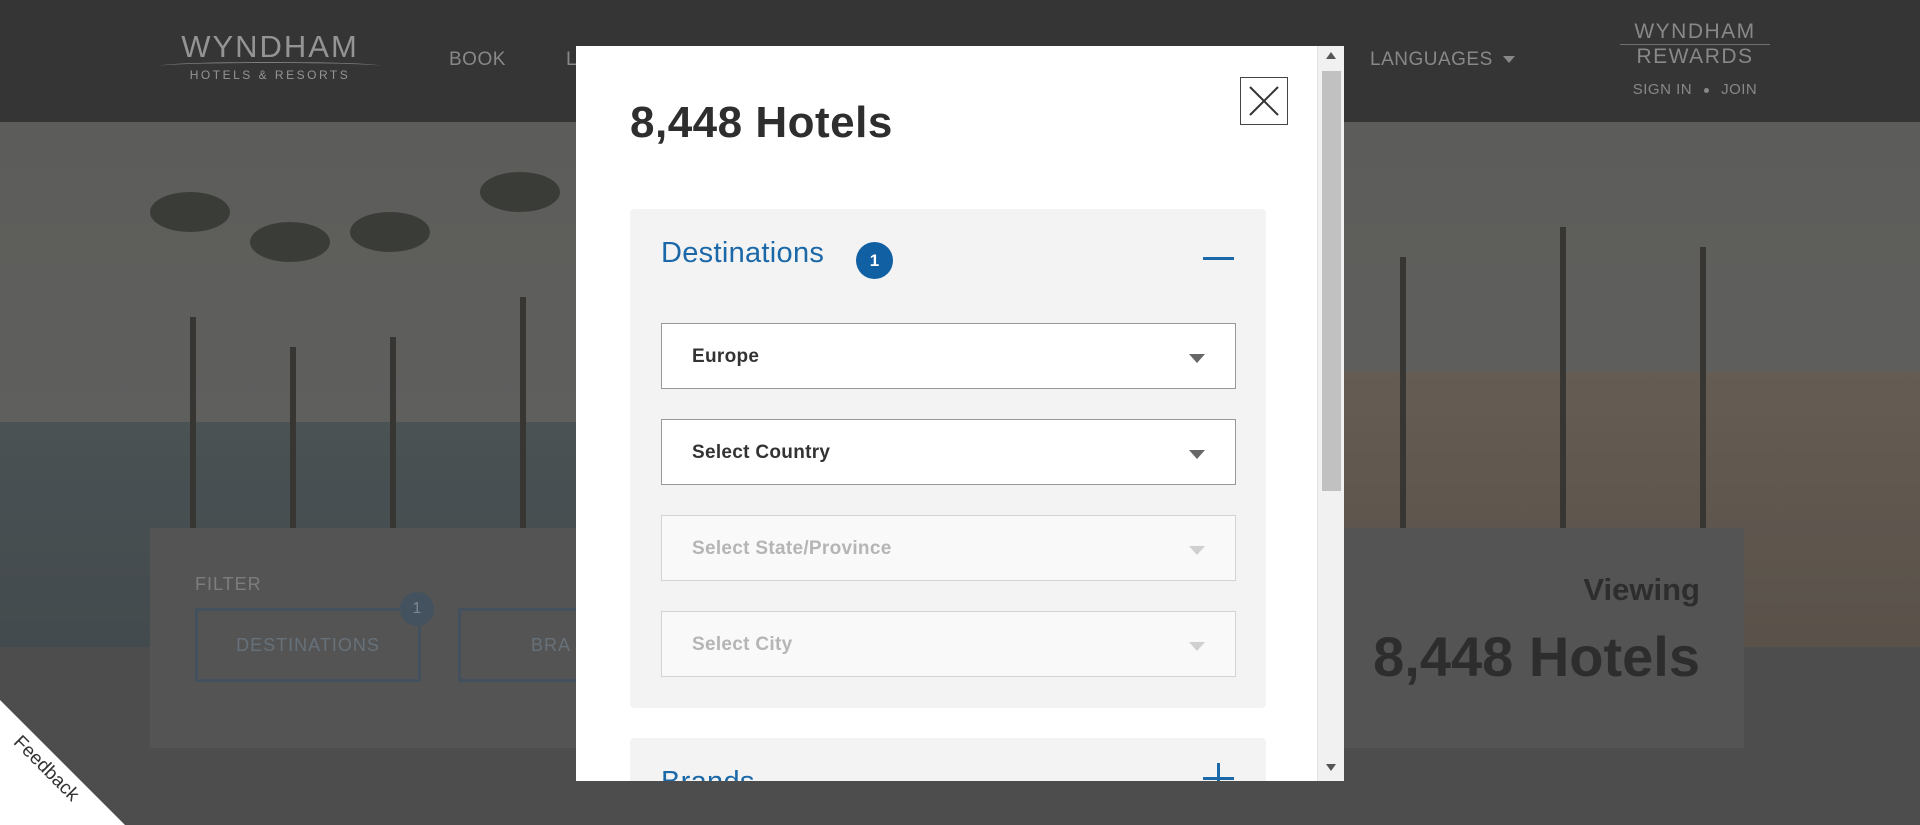  What do you see at coordinates (1331, 281) in the screenshot?
I see `scrollbar-thumb` at bounding box center [1331, 281].